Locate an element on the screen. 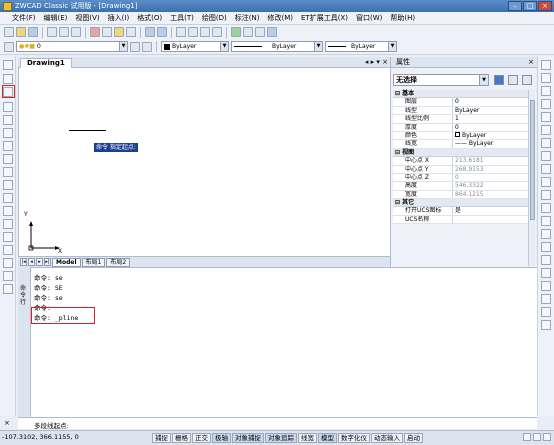 This screenshot has width=554, height=445. status-otrack: 对象追踪 is located at coordinates (281, 438).